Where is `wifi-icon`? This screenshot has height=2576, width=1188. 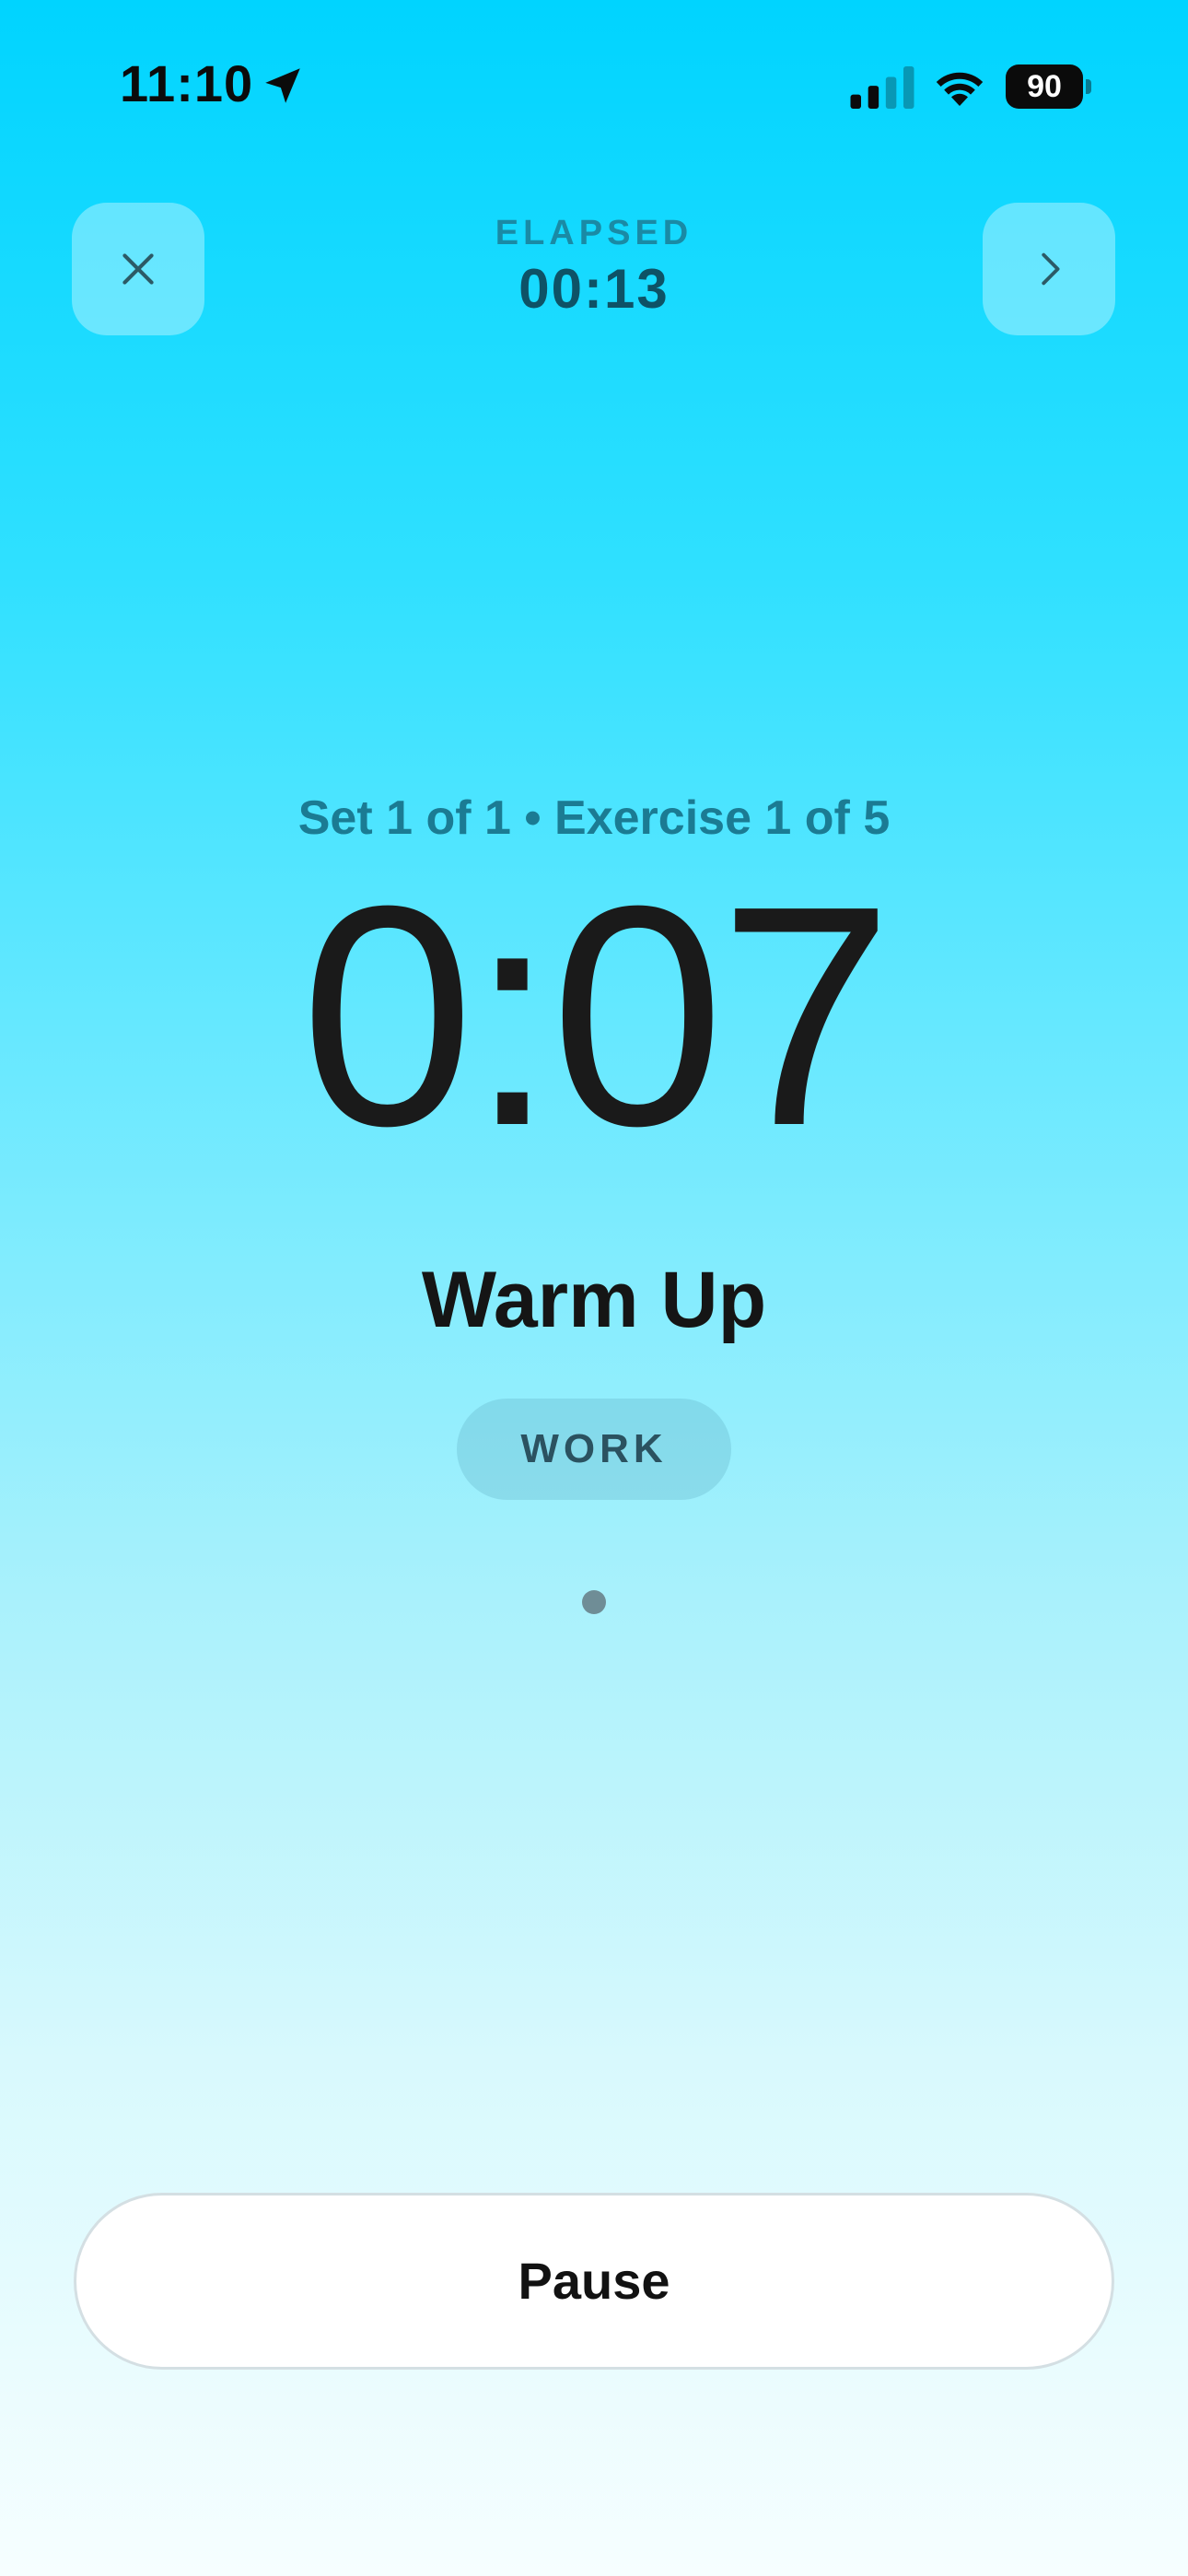
wifi-icon is located at coordinates (960, 89).